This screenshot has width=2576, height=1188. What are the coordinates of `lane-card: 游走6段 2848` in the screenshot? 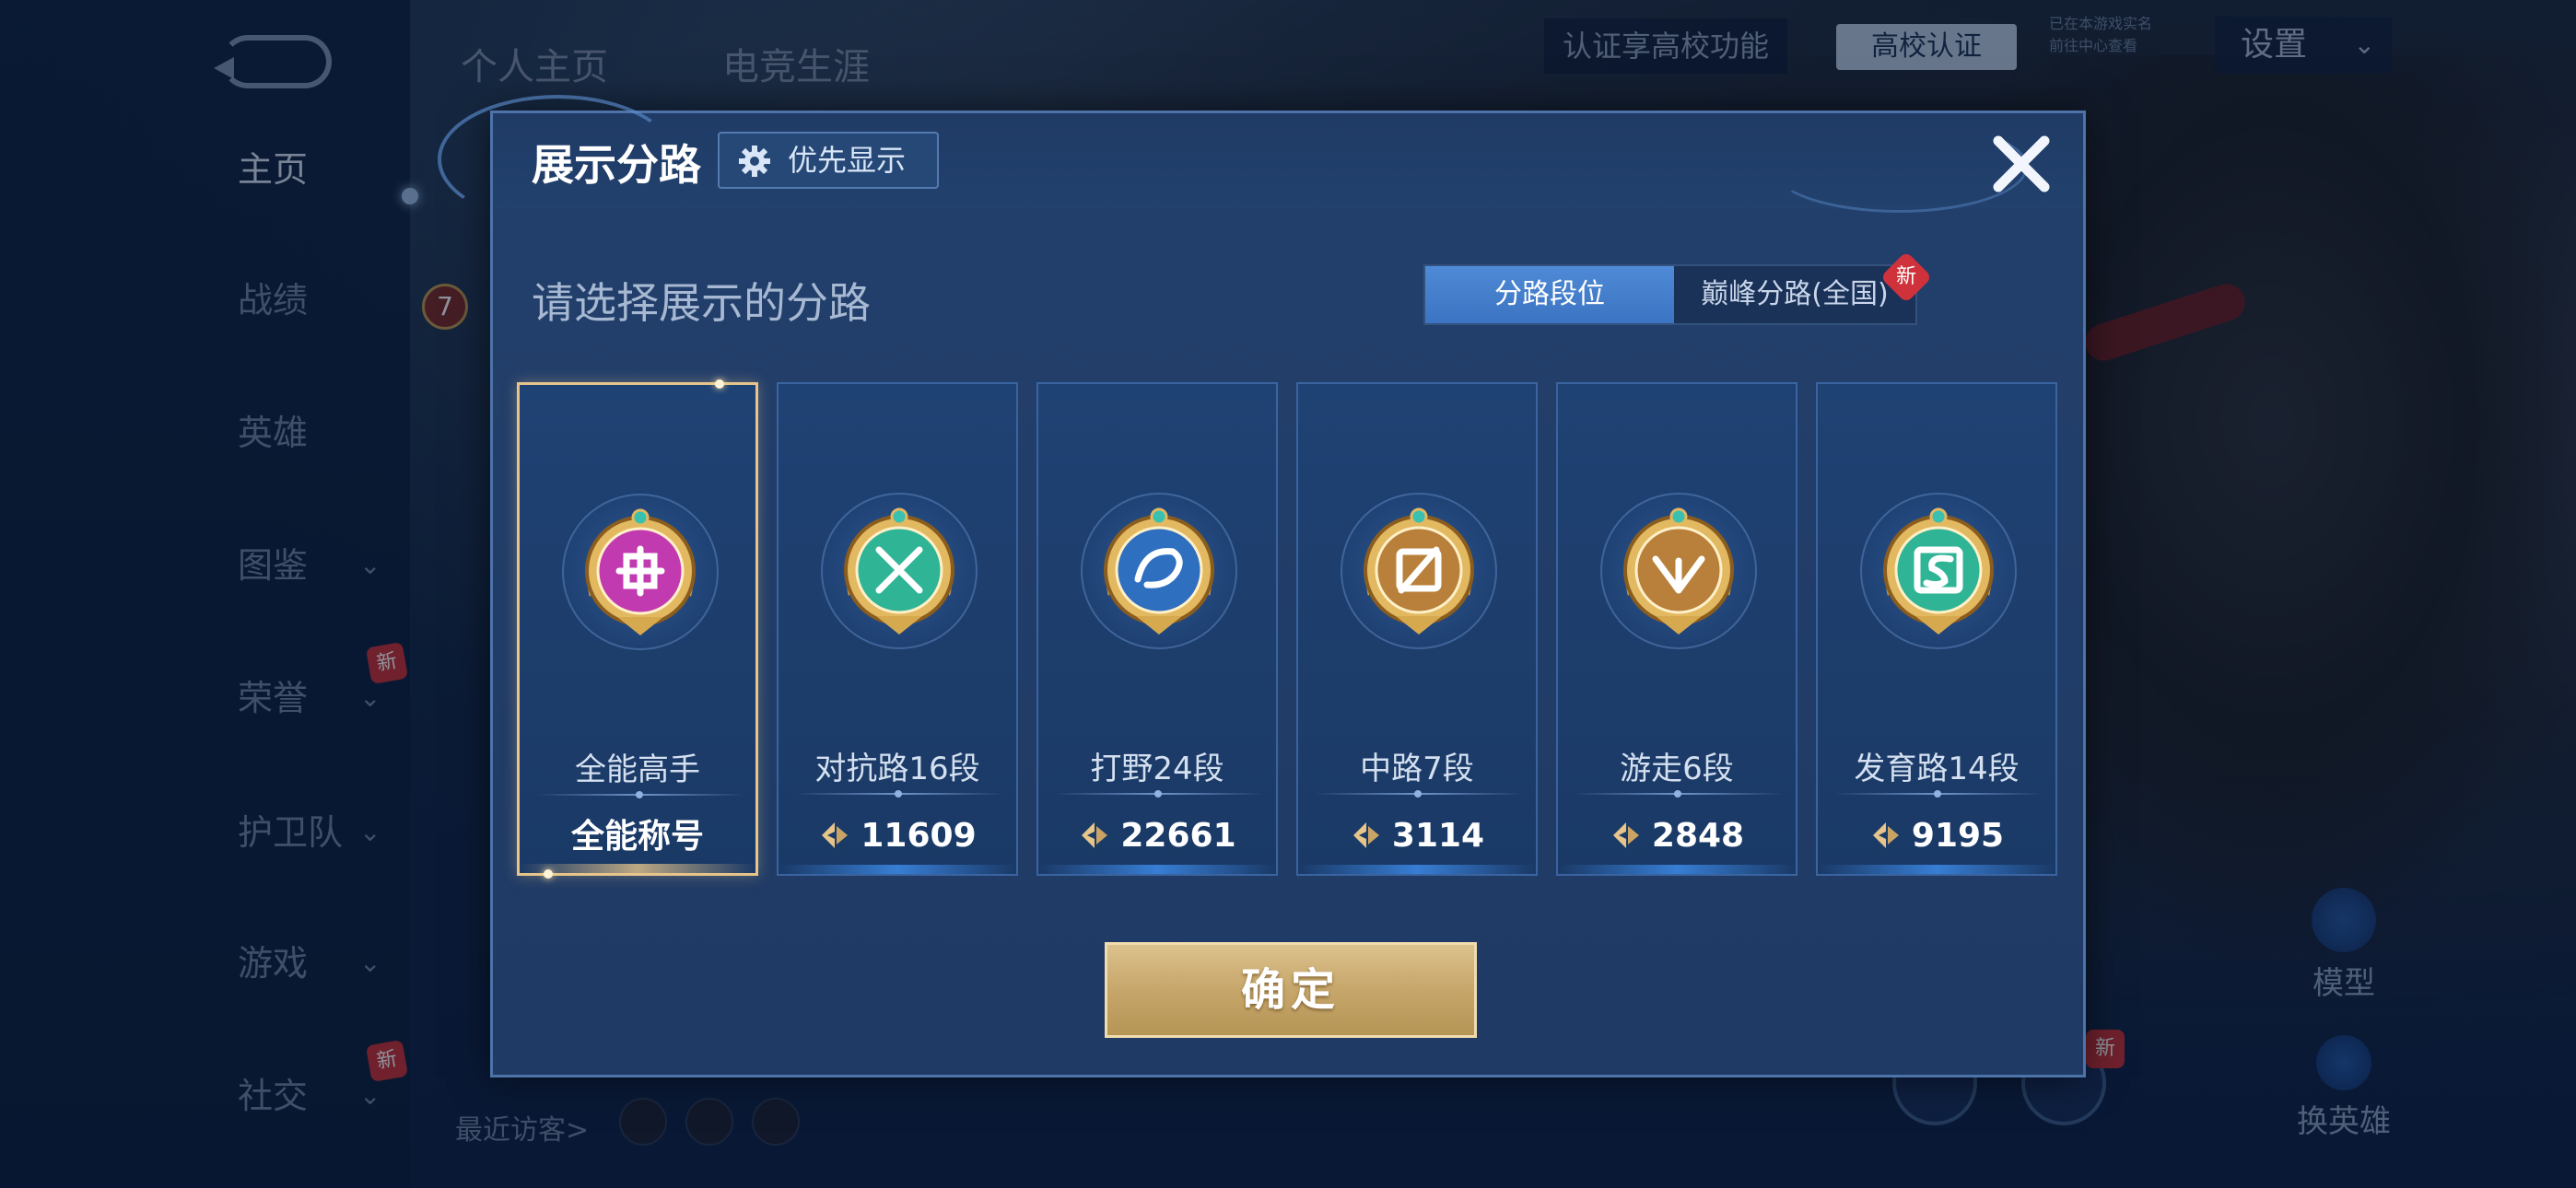 It's located at (1676, 629).